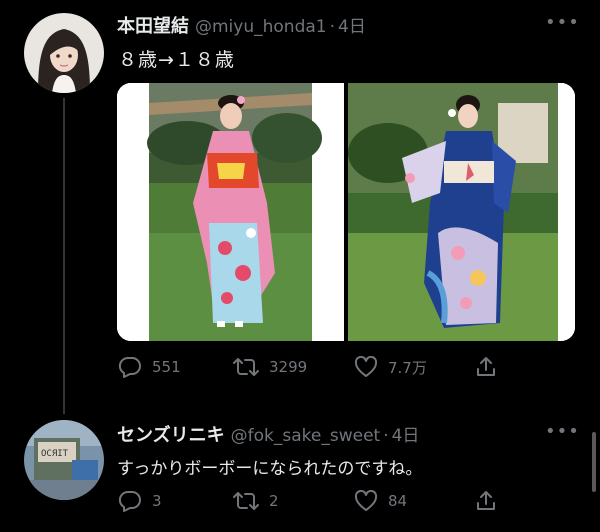 This screenshot has height=532, width=600. Describe the element at coordinates (175, 501) in the screenshot. I see `reply-button: 3` at that location.